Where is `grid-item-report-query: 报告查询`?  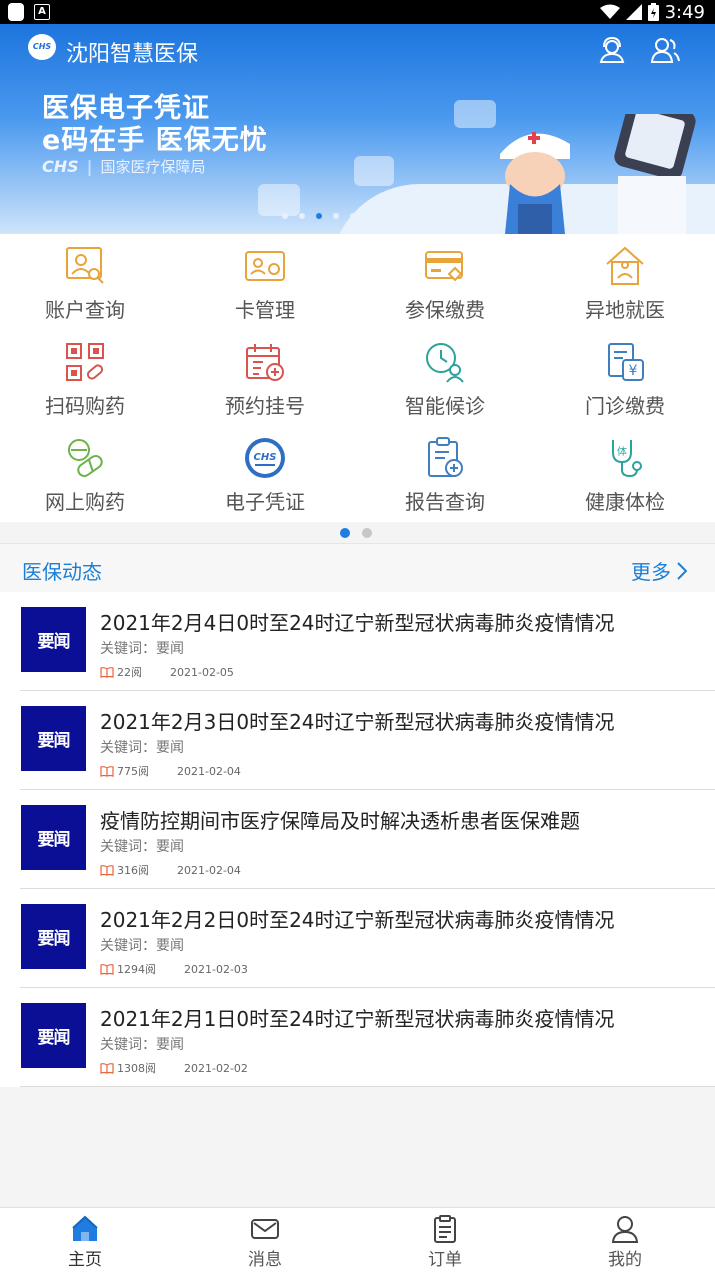
grid-item-report-query: 报告查询 is located at coordinates (445, 474).